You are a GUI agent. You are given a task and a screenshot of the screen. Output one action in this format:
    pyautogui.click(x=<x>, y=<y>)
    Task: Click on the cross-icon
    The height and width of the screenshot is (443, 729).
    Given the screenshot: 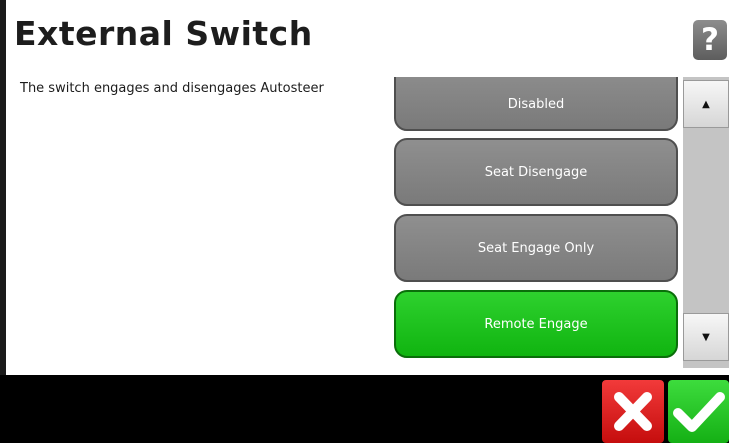 What is the action you would take?
    pyautogui.click(x=633, y=411)
    